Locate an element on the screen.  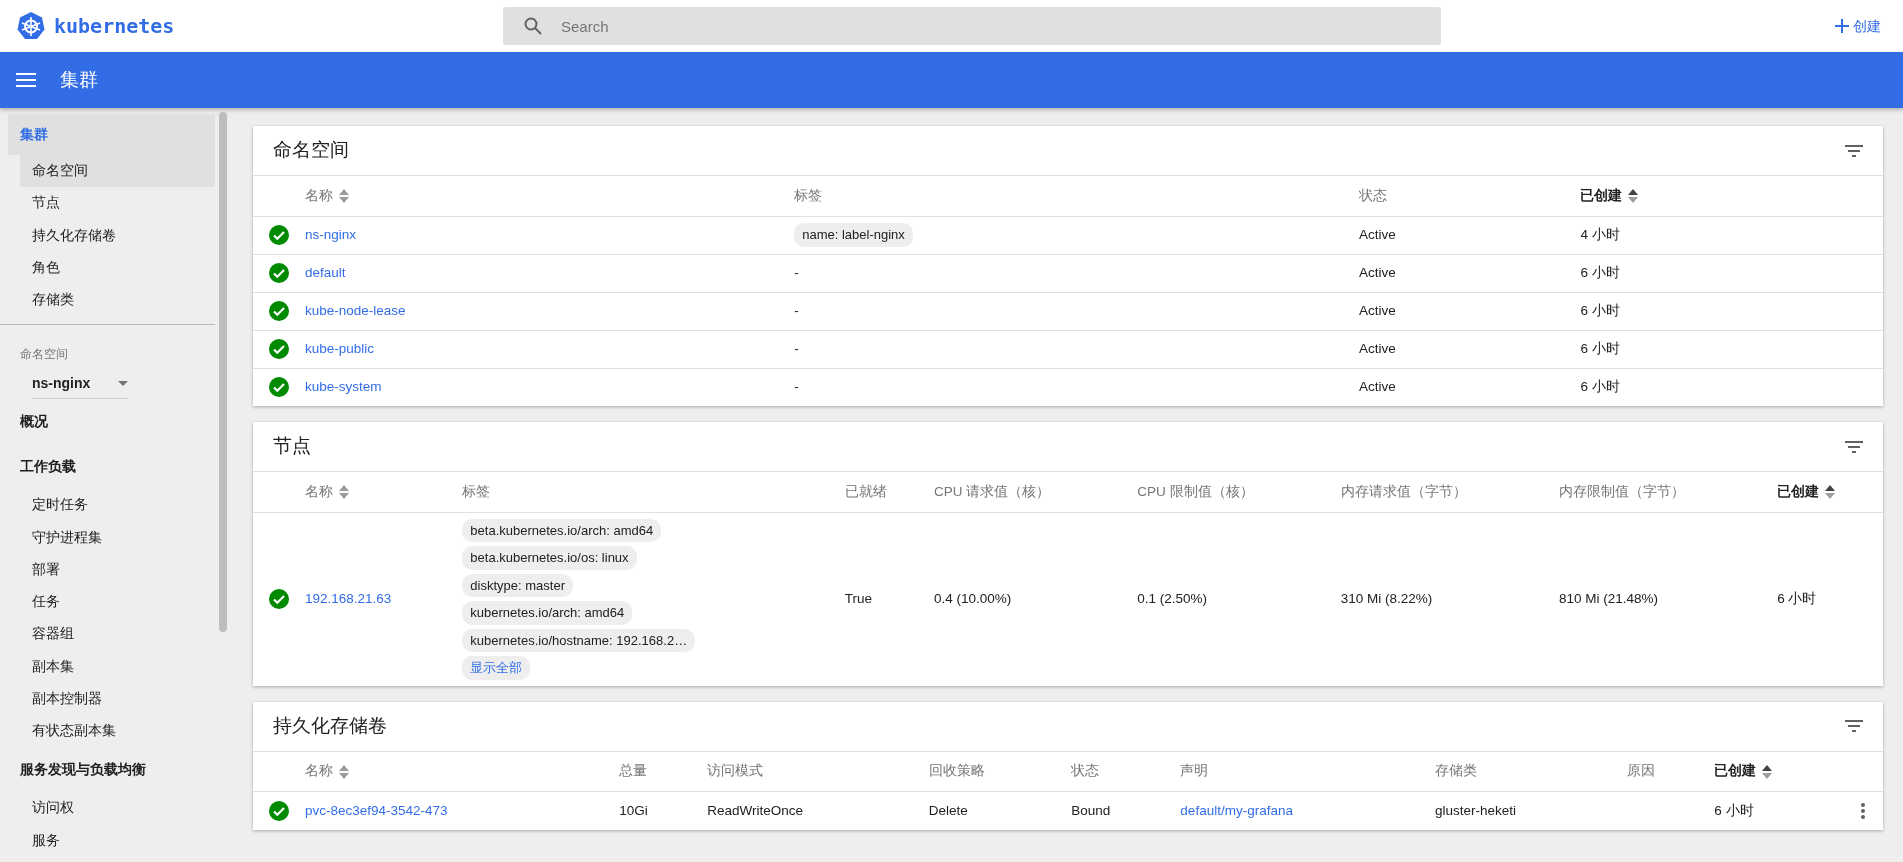
resource-link: default/my-grafana is located at coordinates (1236, 810).